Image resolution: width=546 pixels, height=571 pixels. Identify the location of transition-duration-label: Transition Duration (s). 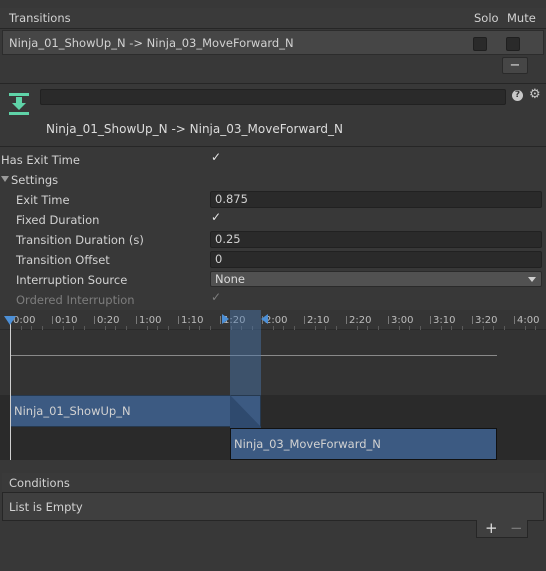
(80, 240).